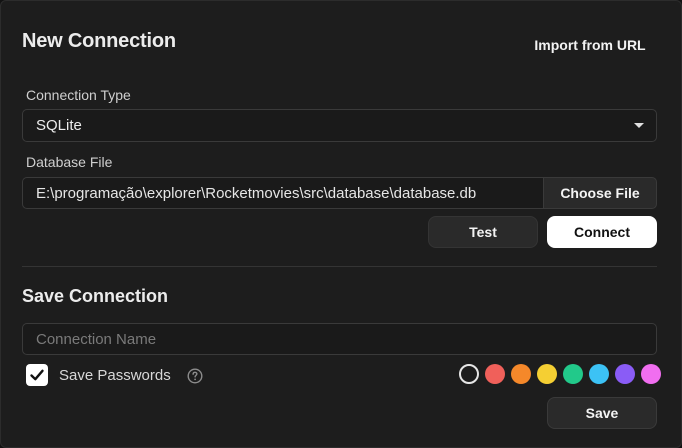  Describe the element at coordinates (483, 232) in the screenshot. I see `test-button: Test` at that location.